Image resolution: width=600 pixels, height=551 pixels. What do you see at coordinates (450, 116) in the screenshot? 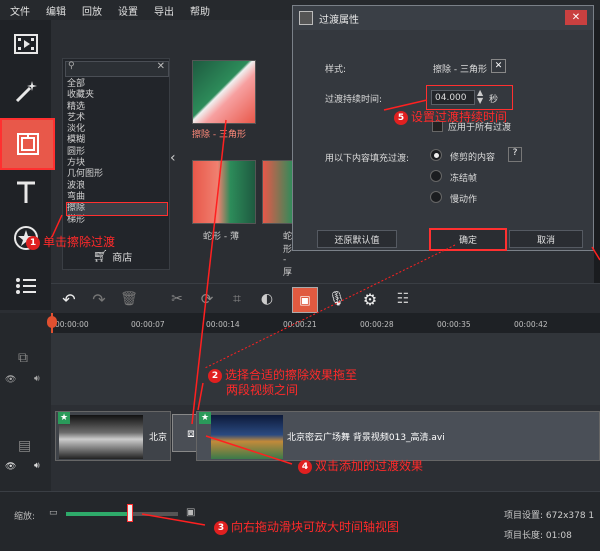
I see `annotation-5: 5 设置过渡持续时间` at bounding box center [450, 116].